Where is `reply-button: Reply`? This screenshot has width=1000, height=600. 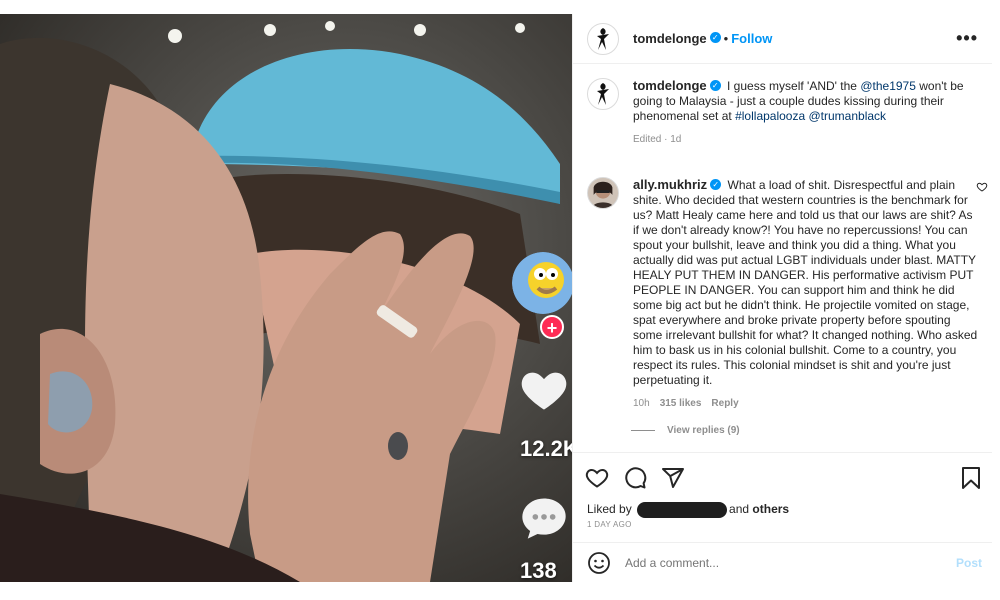 reply-button: Reply is located at coordinates (724, 403).